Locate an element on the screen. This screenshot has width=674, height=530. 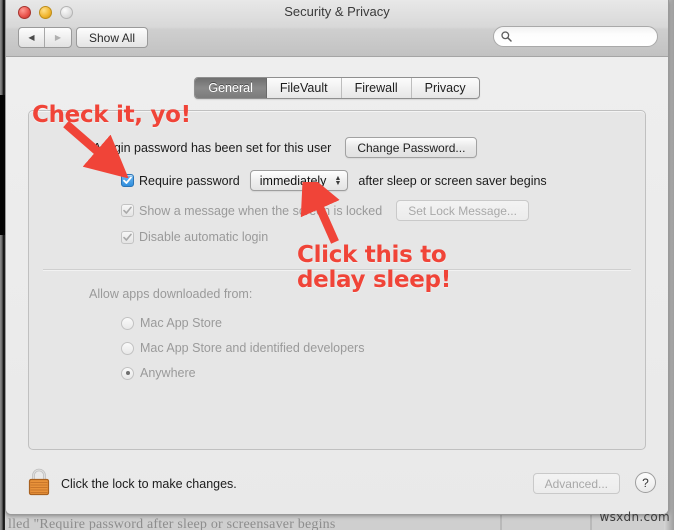
radio-selected-dot is located at coordinates (127, 373).